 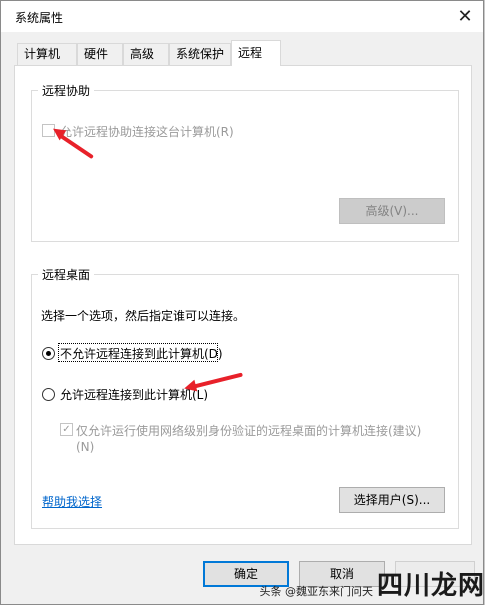 I want to click on tab-remote: 远程, so click(x=256, y=53).